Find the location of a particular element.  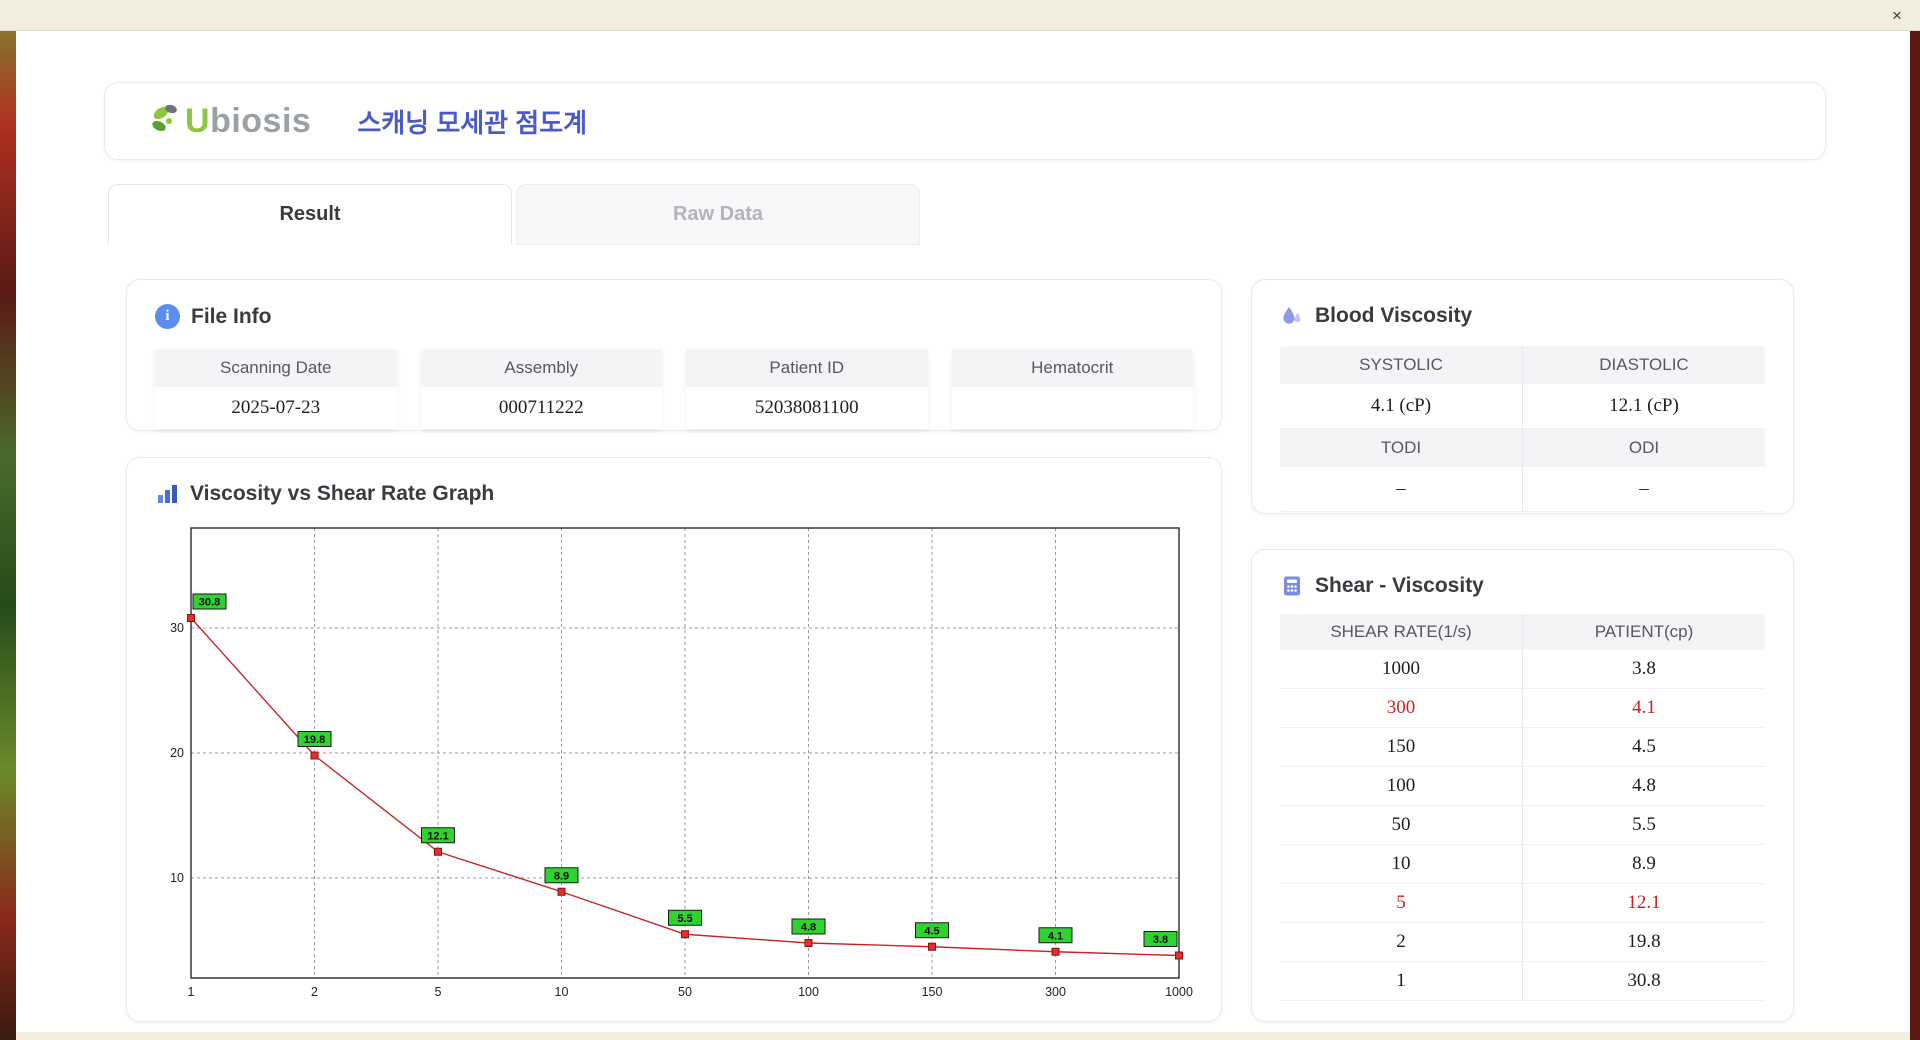

svg-text: 5.5 is located at coordinates (684, 919).